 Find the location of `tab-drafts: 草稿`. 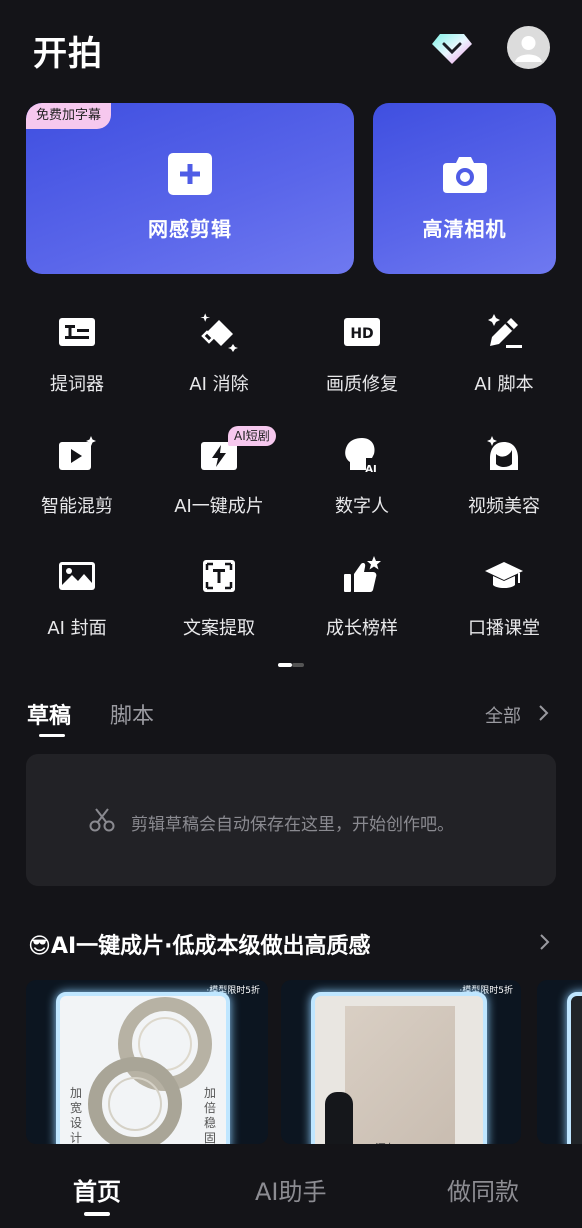

tab-drafts: 草稿 is located at coordinates (49, 714).